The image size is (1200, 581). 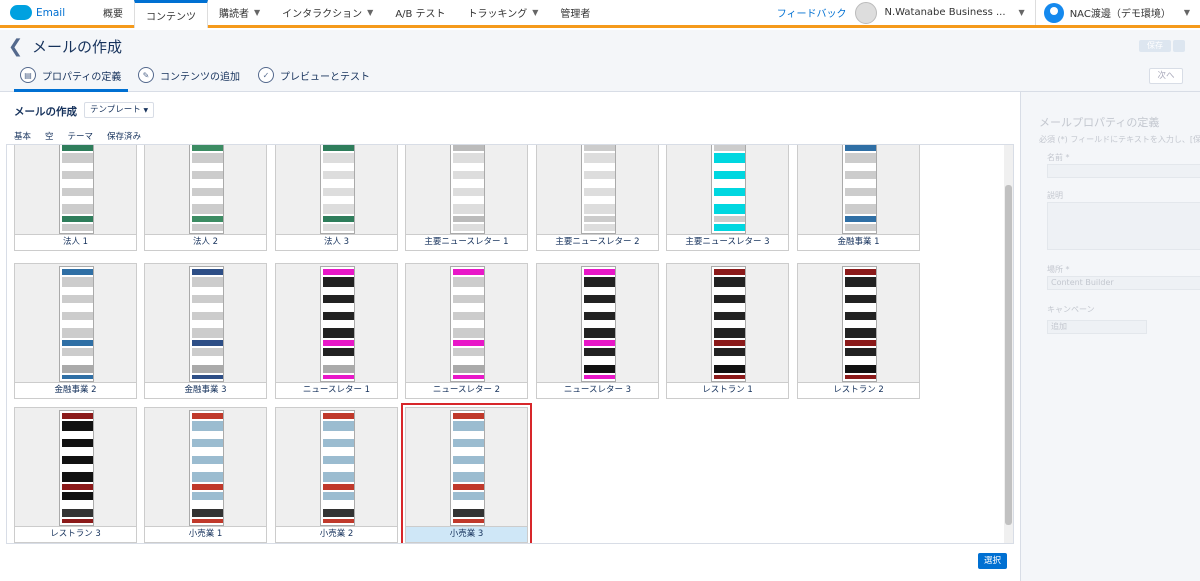 What do you see at coordinates (992, 561) in the screenshot?
I see `select-button: 選択` at bounding box center [992, 561].